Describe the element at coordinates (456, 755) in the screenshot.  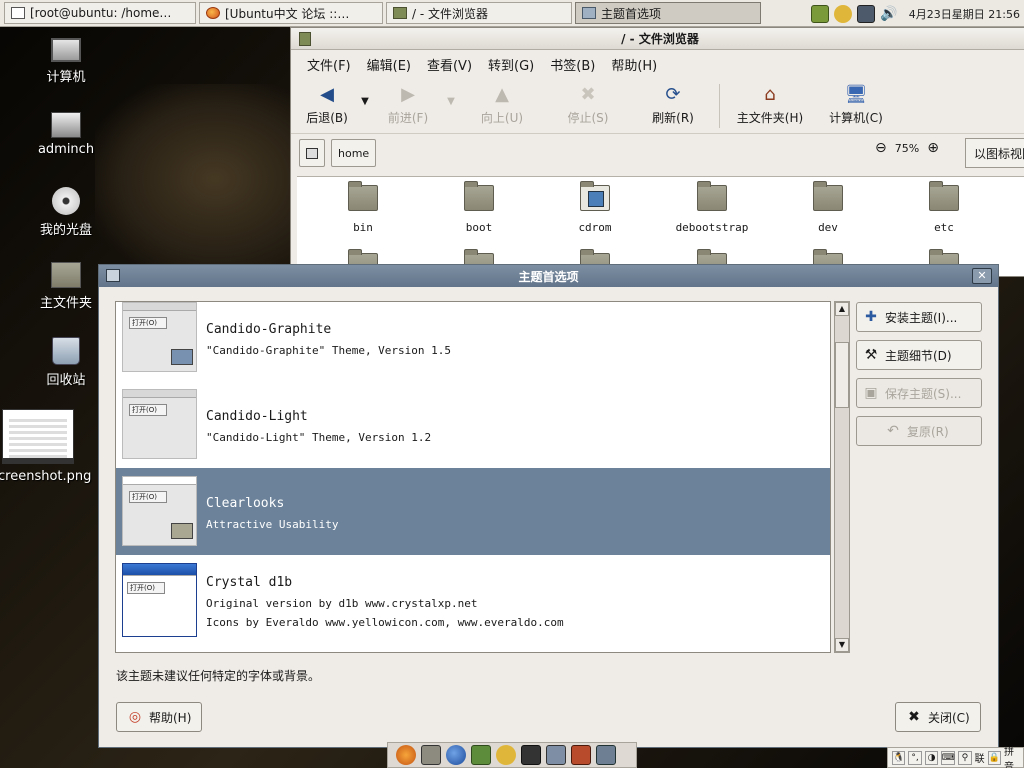
I see `web-browser-icon` at that location.